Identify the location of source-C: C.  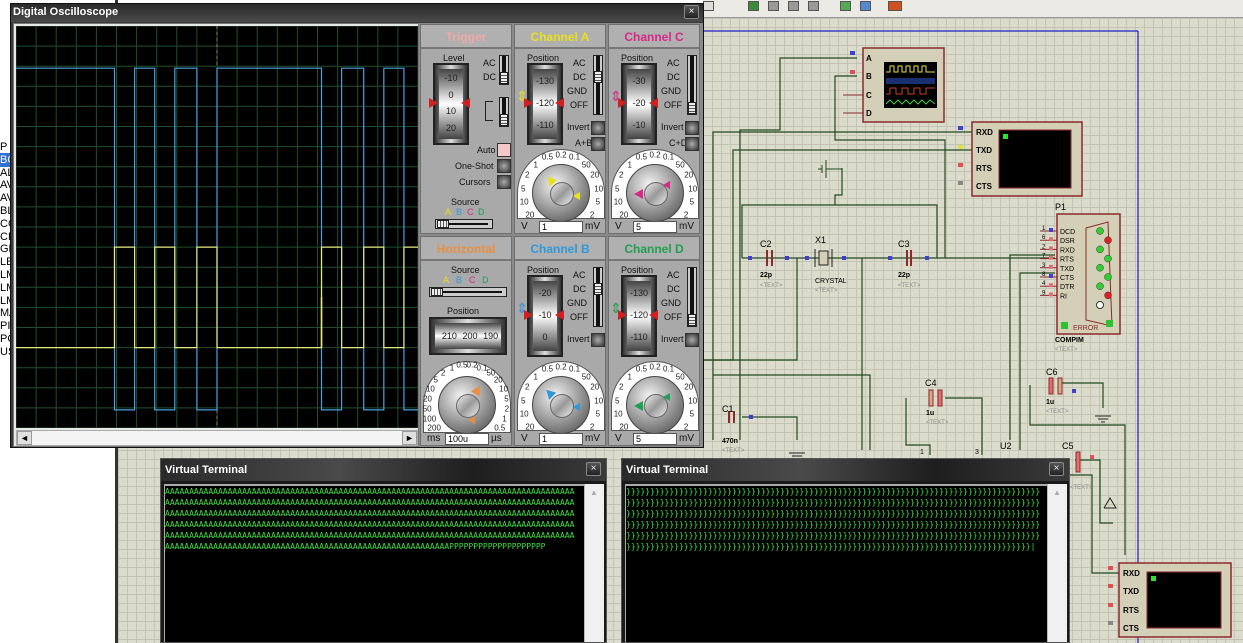
(472, 280).